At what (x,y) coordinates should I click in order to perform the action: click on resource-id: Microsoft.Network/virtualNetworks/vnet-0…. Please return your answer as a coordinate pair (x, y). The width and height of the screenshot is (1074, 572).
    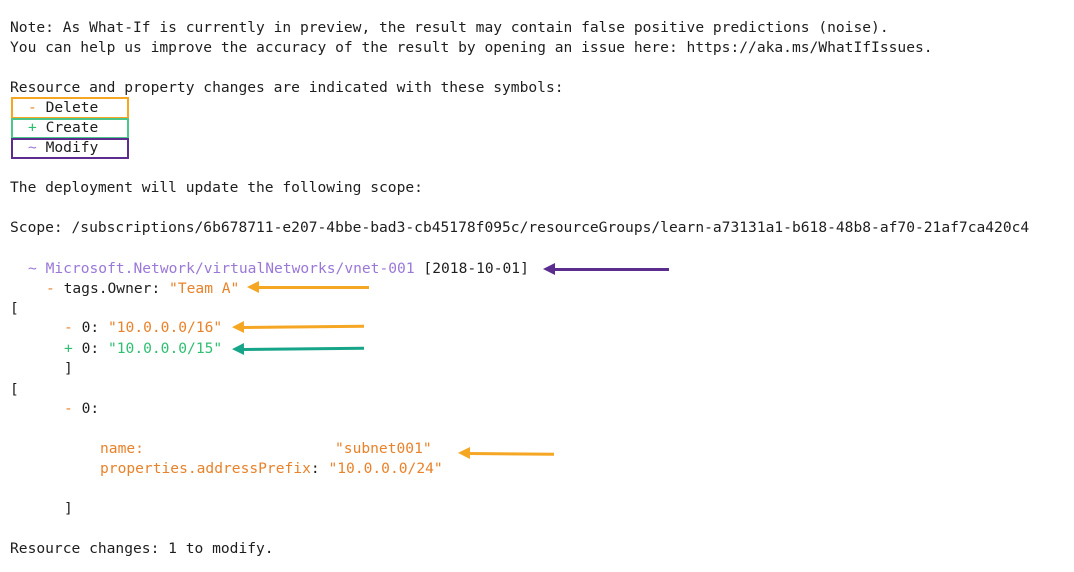
    Looking at the image, I should click on (230, 268).